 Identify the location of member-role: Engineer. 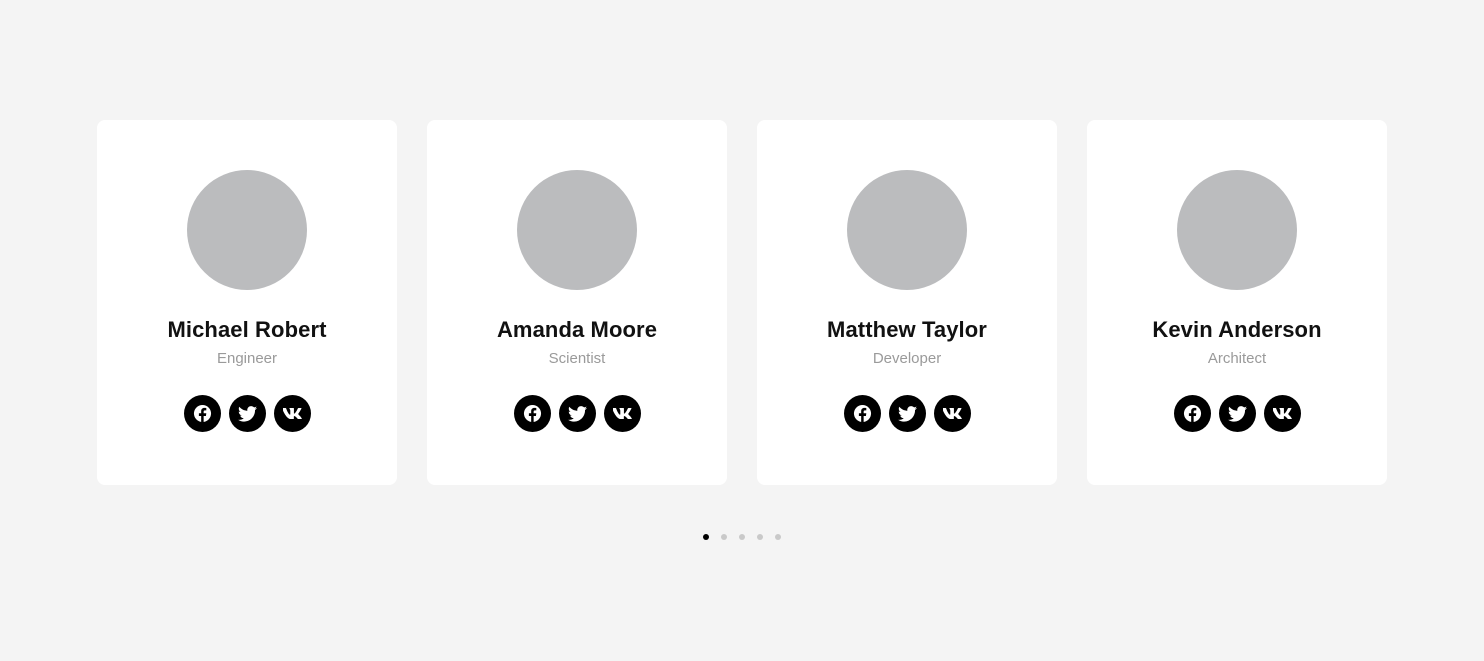
(247, 358).